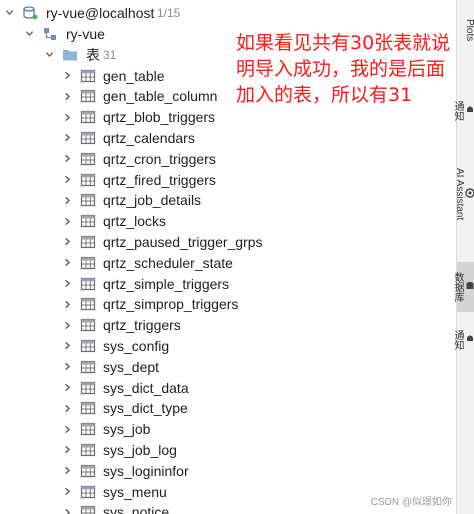 This screenshot has height=514, width=474. What do you see at coordinates (228, 137) in the screenshot?
I see `table-row: qrtz_calendars` at bounding box center [228, 137].